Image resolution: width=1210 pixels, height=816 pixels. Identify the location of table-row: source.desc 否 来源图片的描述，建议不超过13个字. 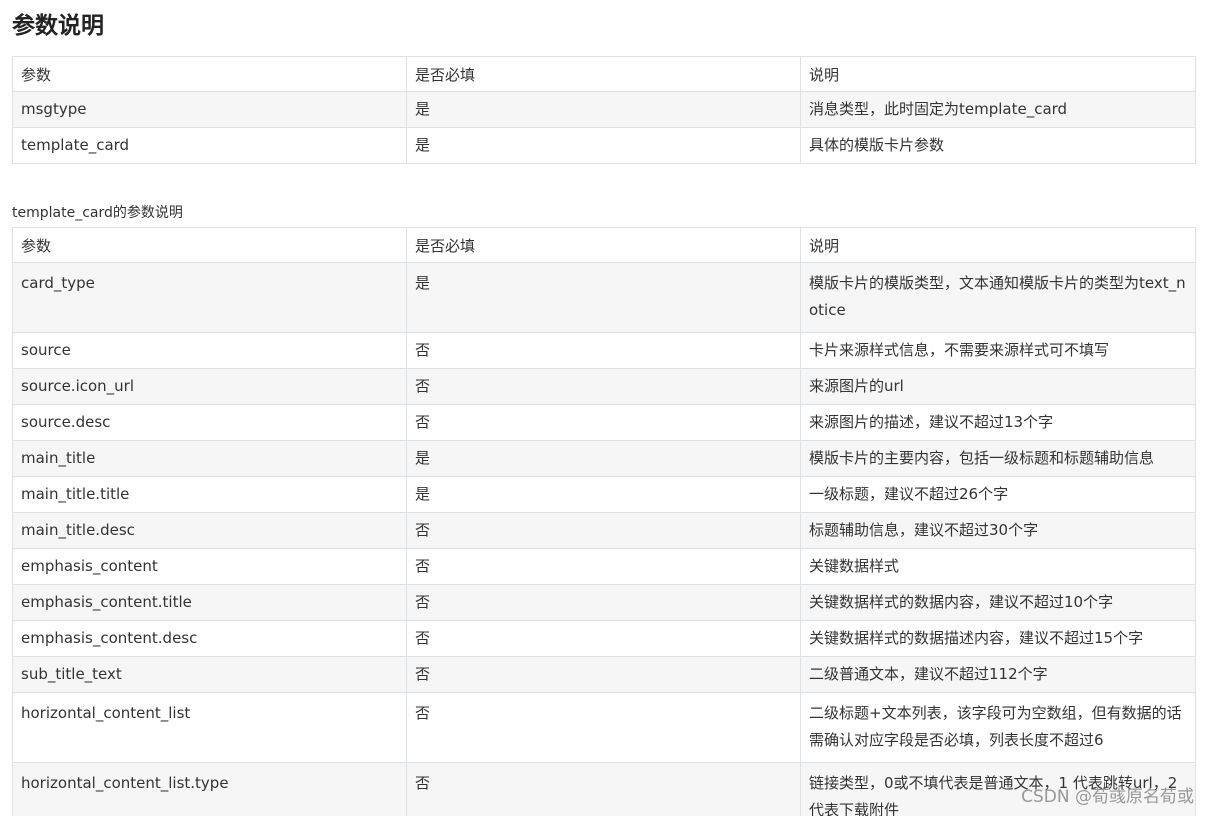
(604, 422).